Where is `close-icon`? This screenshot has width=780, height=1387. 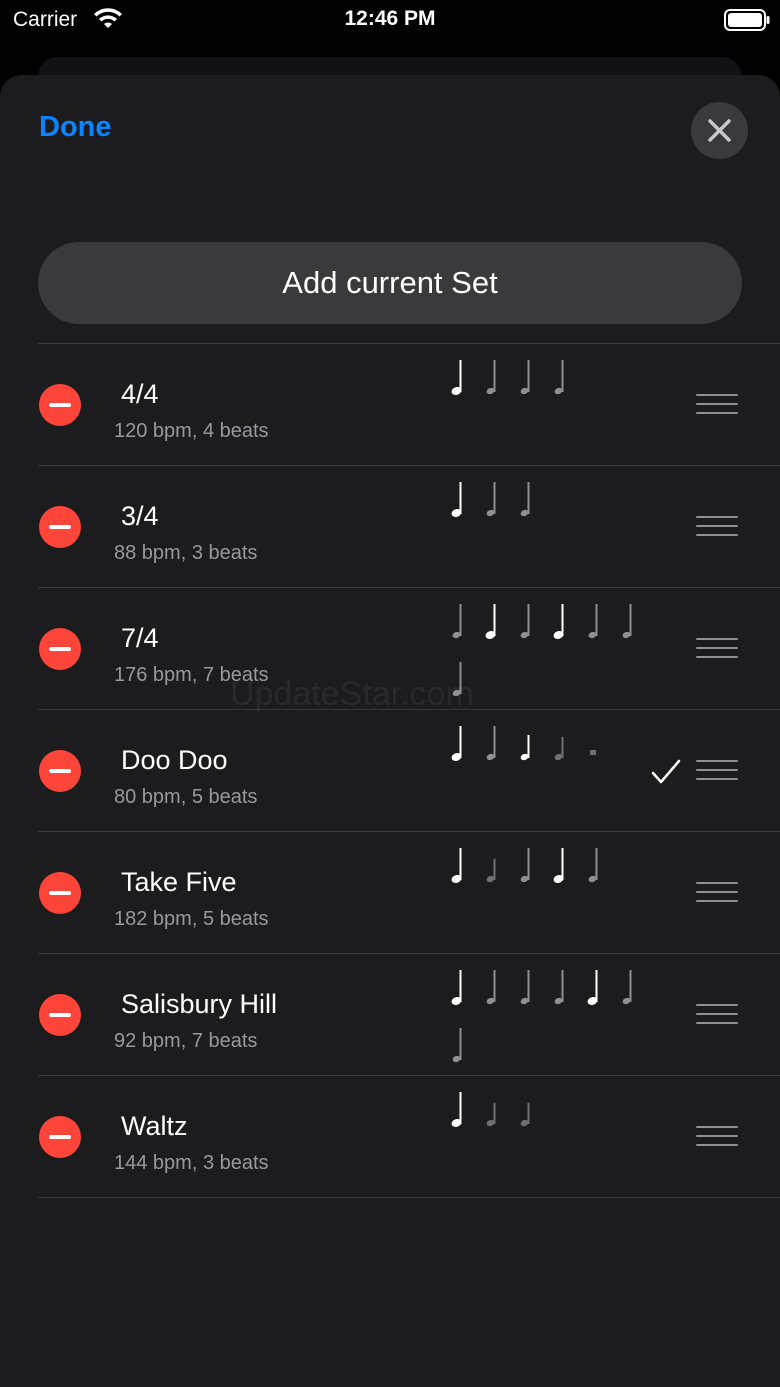
close-icon is located at coordinates (719, 130).